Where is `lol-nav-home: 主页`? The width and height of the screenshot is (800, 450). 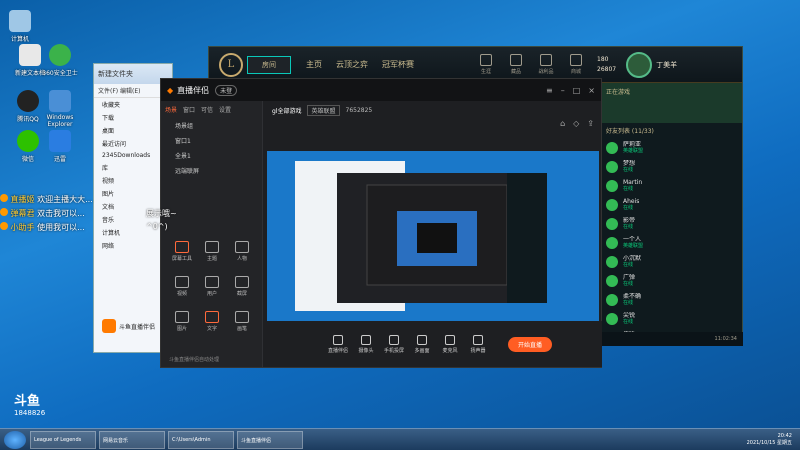
lol-nav-home: 主页 is located at coordinates (314, 64).